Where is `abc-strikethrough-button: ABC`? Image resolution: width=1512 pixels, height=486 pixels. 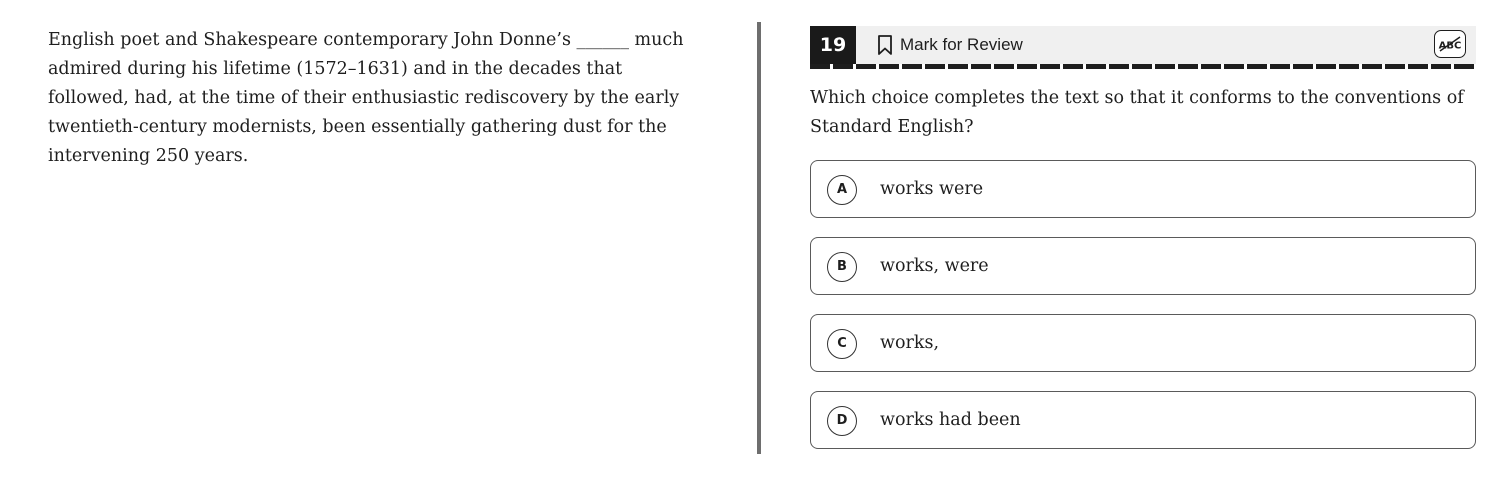 abc-strikethrough-button: ABC is located at coordinates (1450, 44).